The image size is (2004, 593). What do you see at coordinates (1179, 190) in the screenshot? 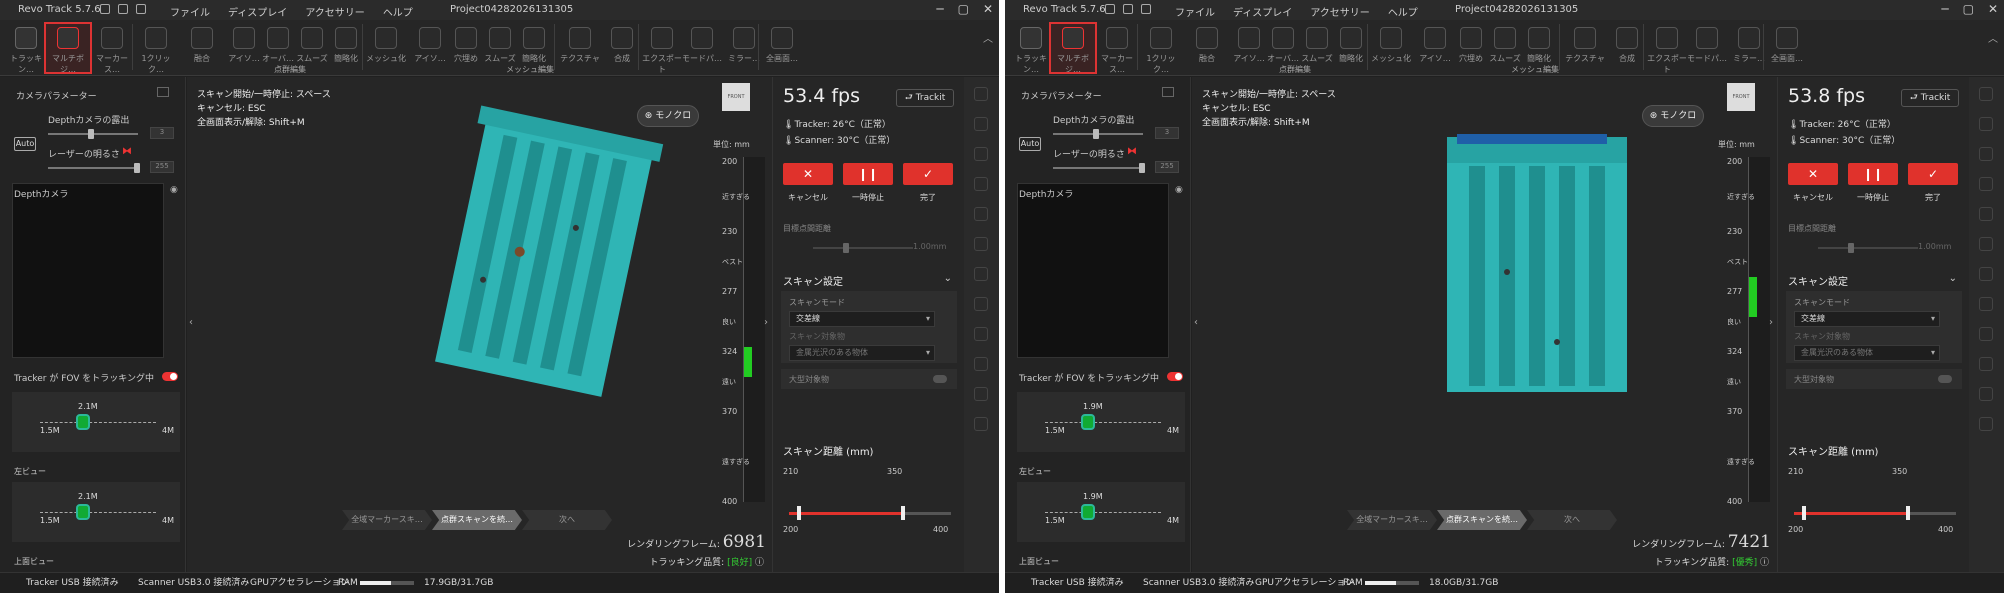
I see `eye-icon: ◉` at bounding box center [1179, 190].